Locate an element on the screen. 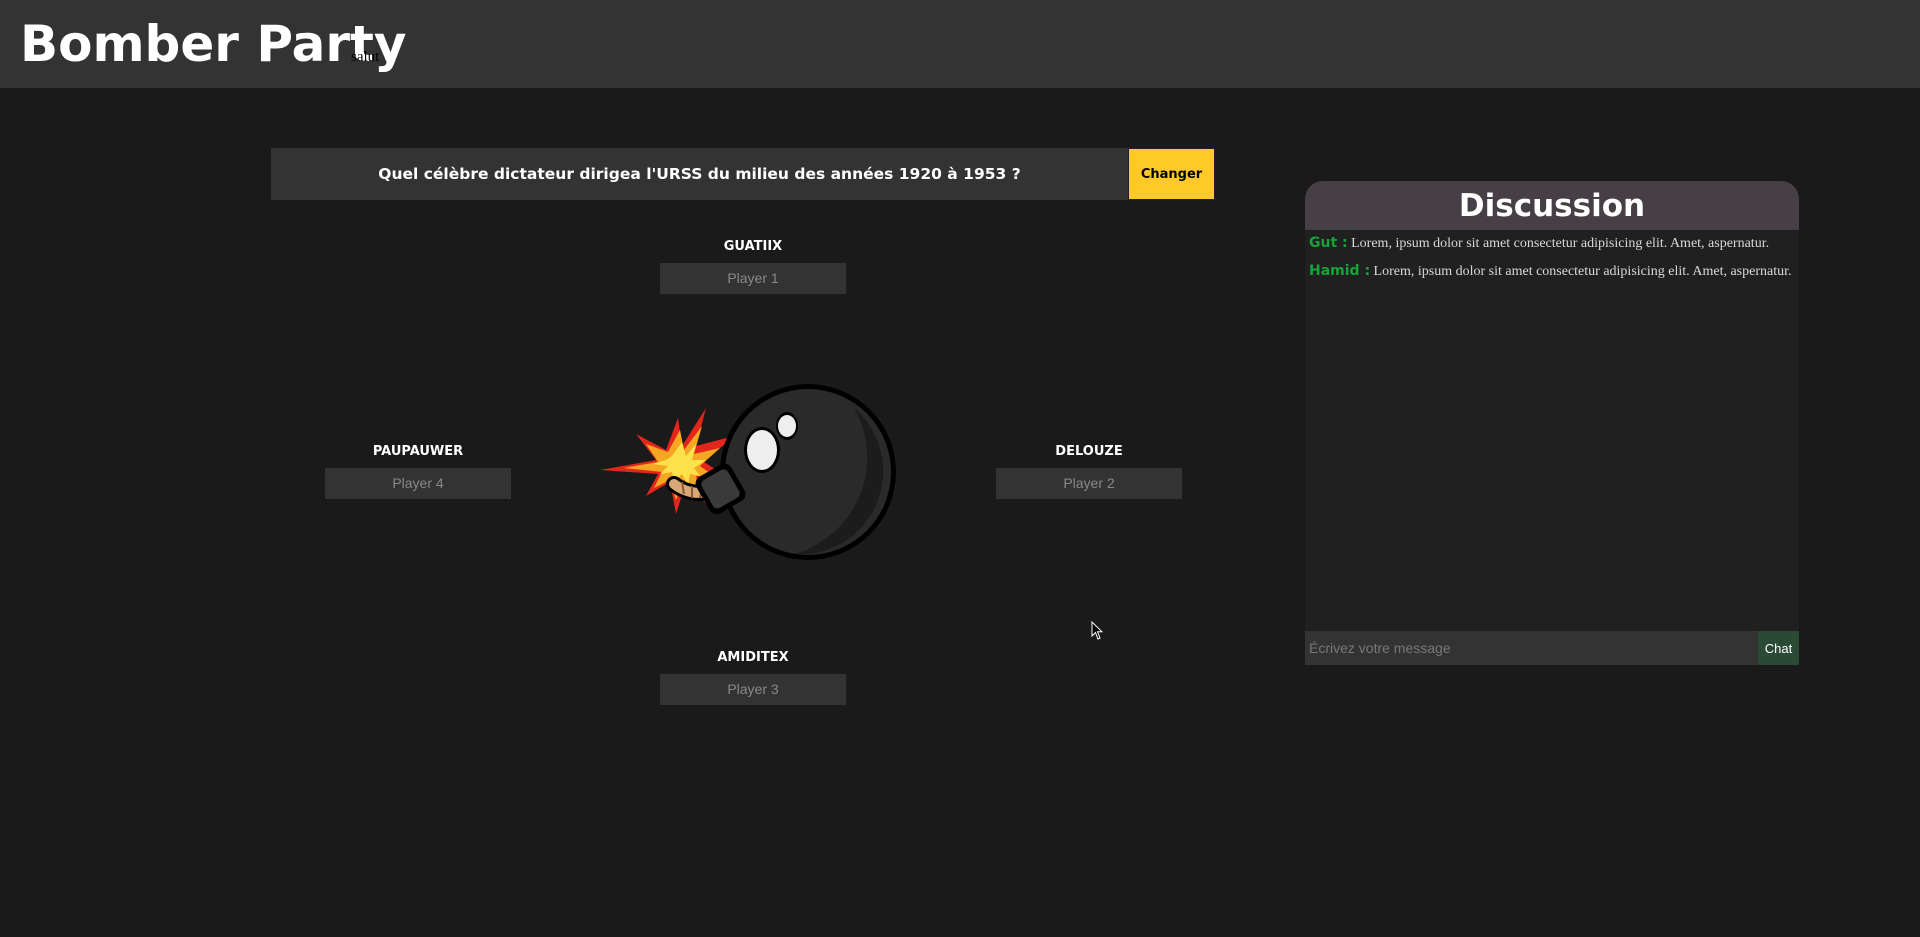  player-4-input is located at coordinates (418, 483).